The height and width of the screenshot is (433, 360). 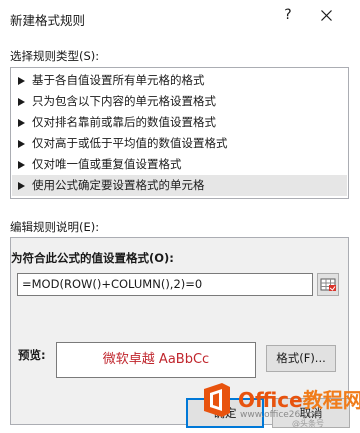 I want to click on rule-type-item-label: 仅对唯一值或重复值设置格式, so click(x=107, y=164).